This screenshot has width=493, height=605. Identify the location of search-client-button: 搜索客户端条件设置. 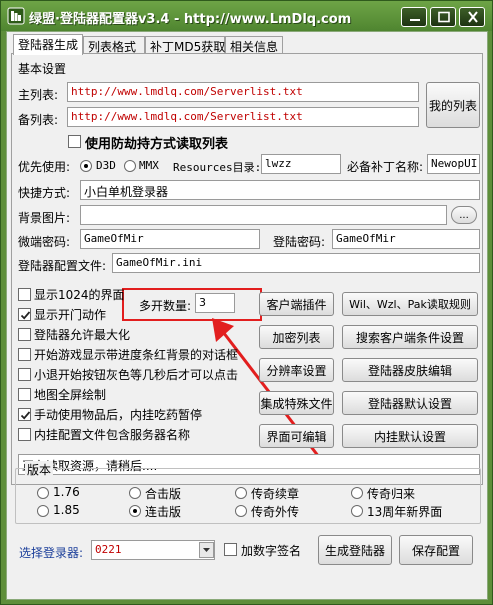
(410, 337).